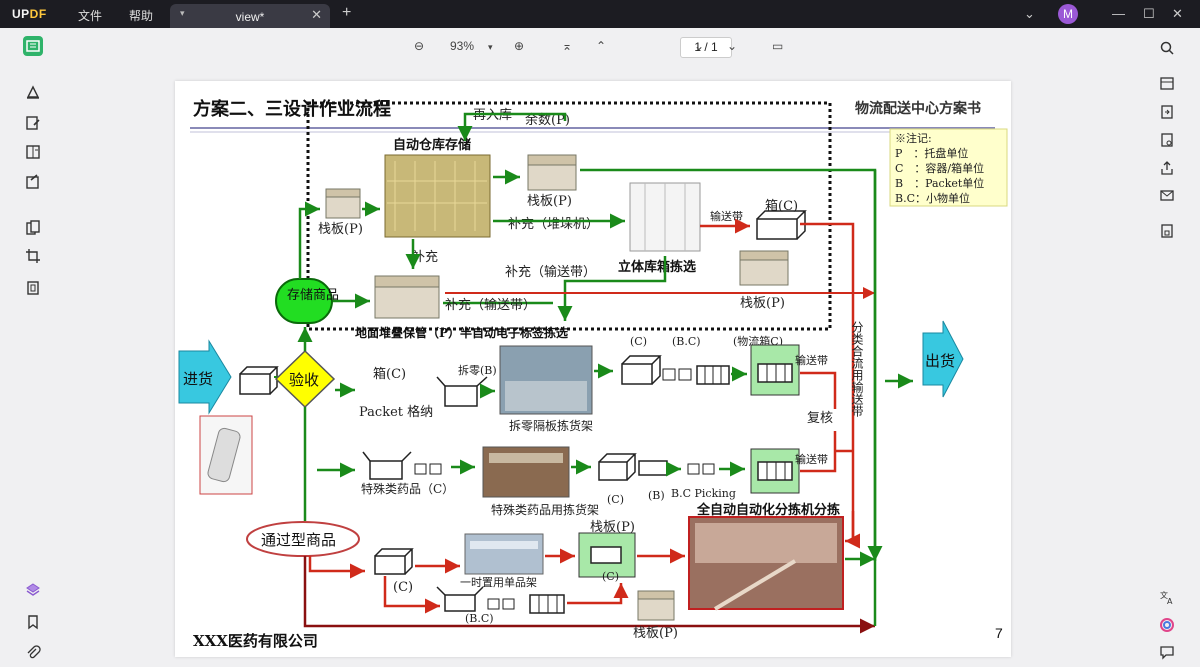  What do you see at coordinates (28, 347) in the screenshot?
I see `left-sidebar` at bounding box center [28, 347].